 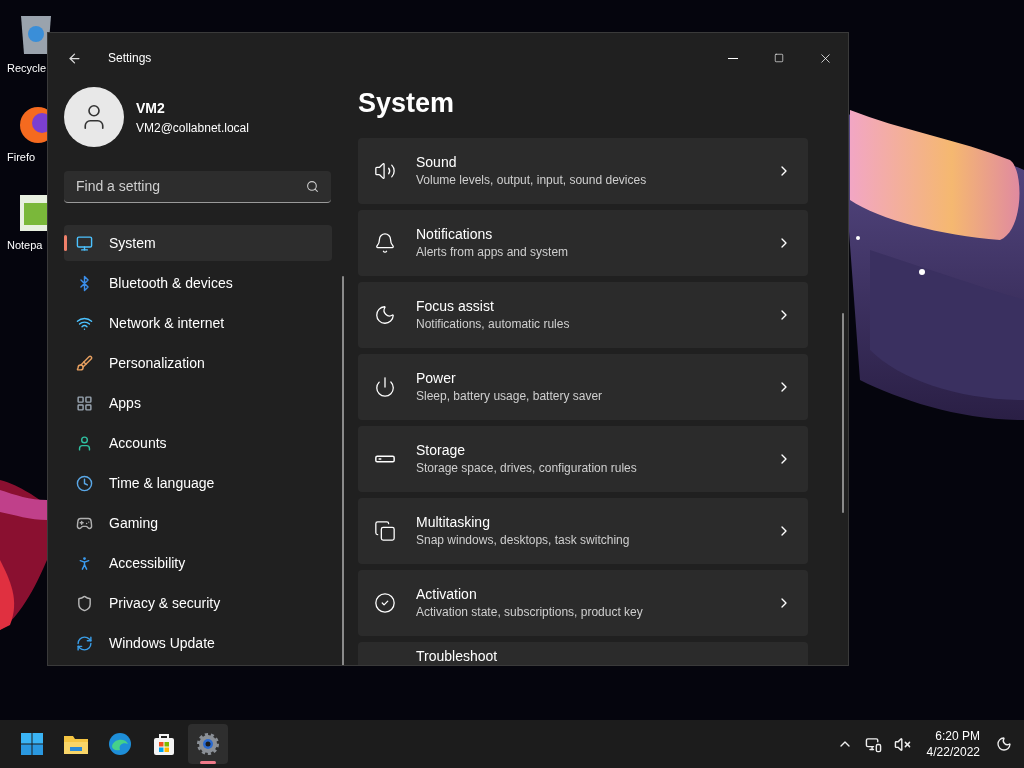 What do you see at coordinates (84, 603) in the screenshot?
I see `shield-icon` at bounding box center [84, 603].